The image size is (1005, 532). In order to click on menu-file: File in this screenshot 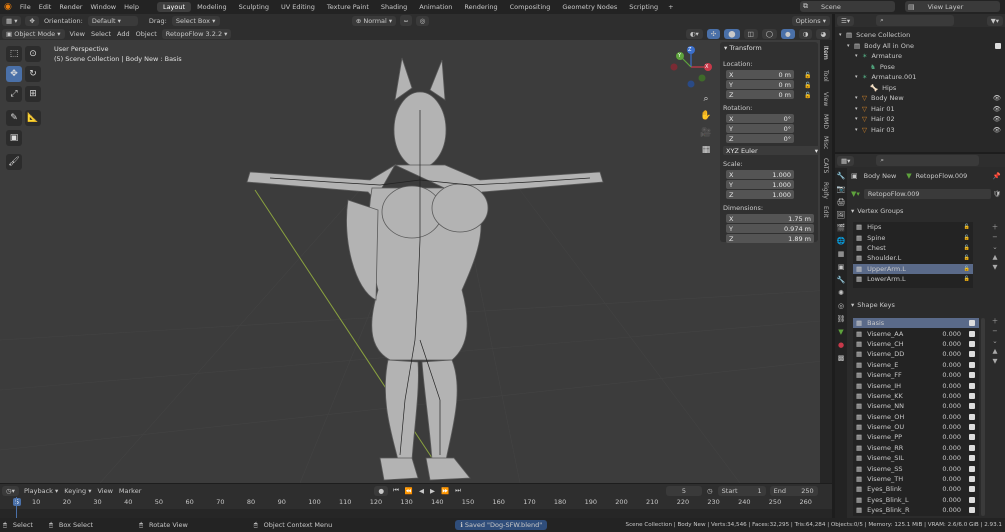, I will do `click(25, 7)`.